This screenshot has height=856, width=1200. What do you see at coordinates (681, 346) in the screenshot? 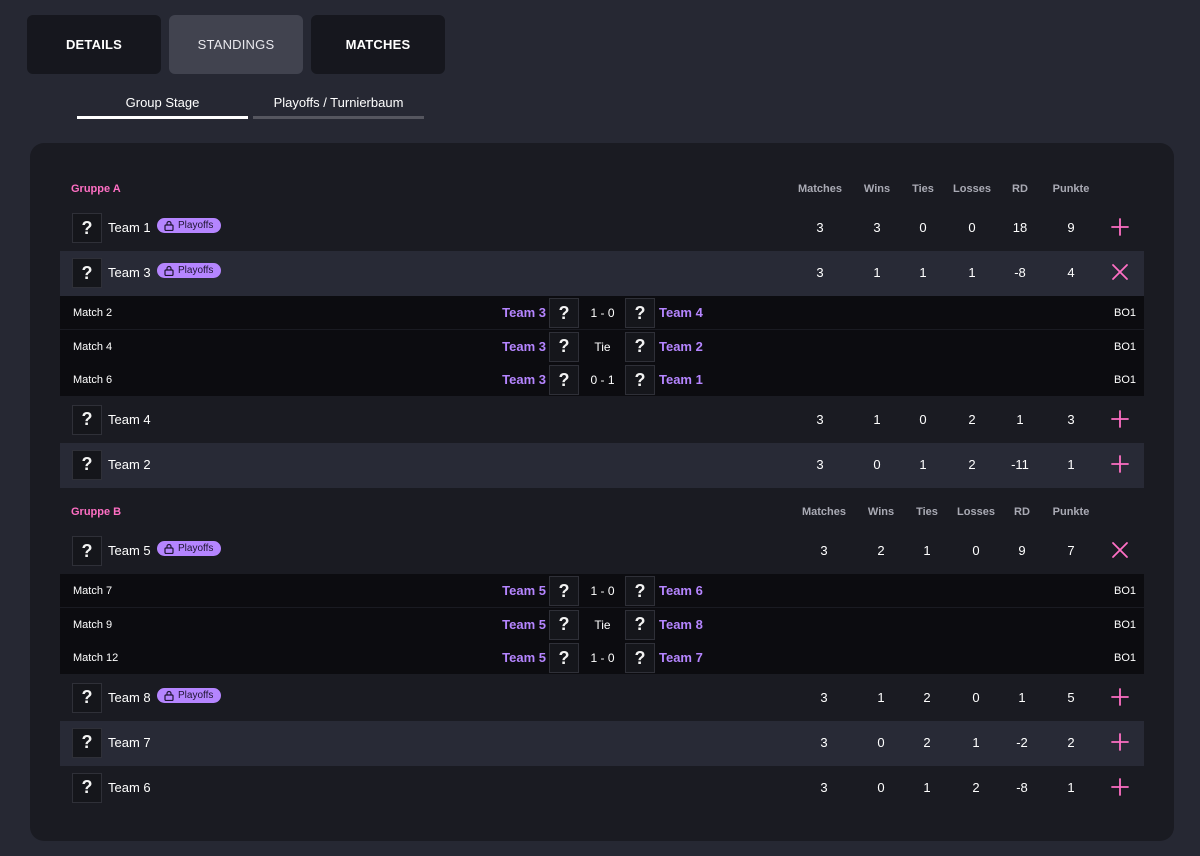
I see `away-team-name: Team 2` at bounding box center [681, 346].